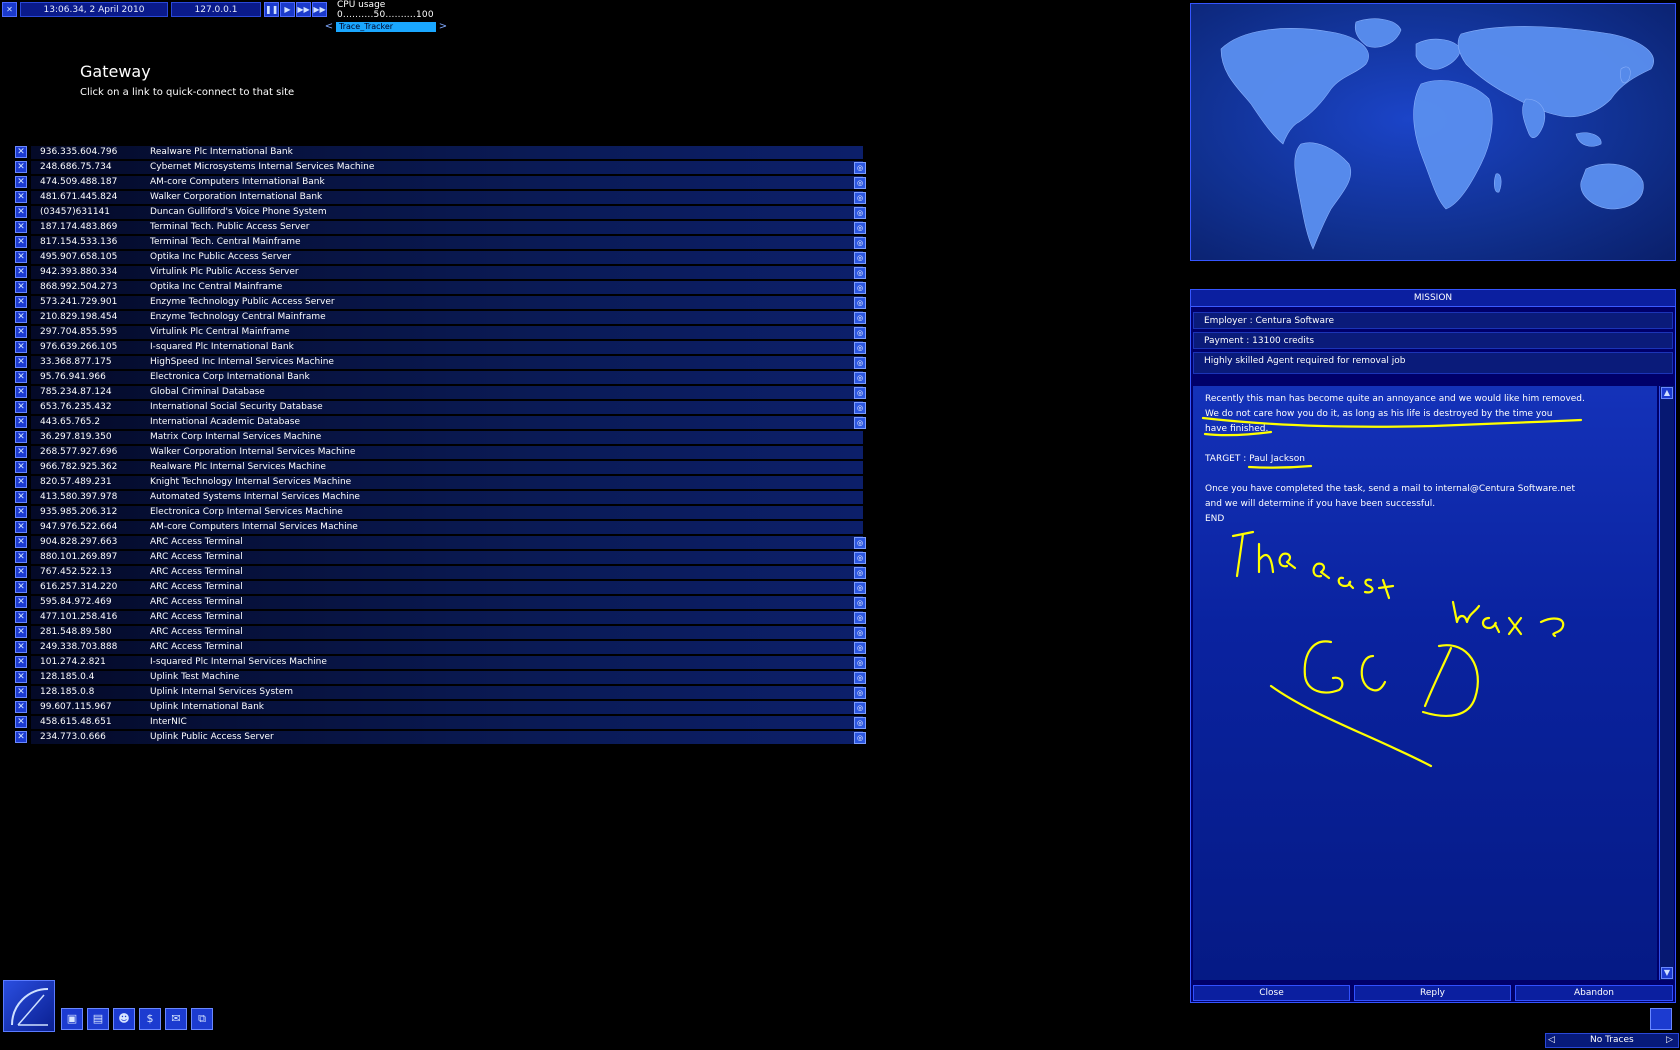 The width and height of the screenshot is (1680, 1050). Describe the element at coordinates (1667, 393) in the screenshot. I see `scroll-up-icon: ▲` at that location.